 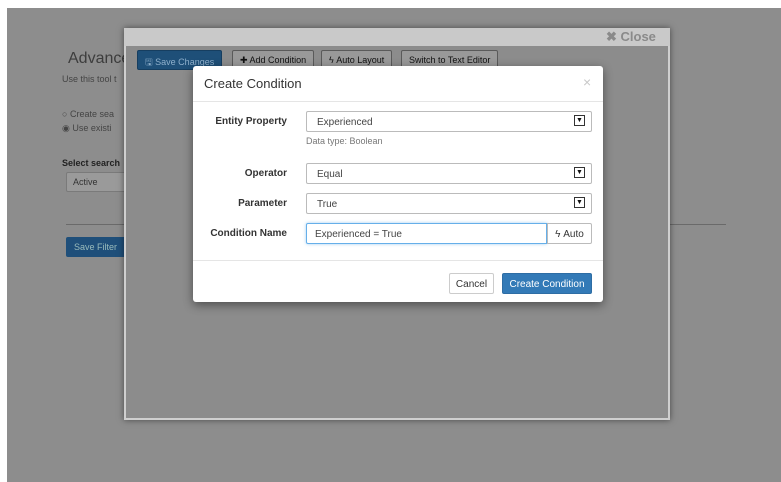 What do you see at coordinates (327, 204) in the screenshot?
I see `parameter-value: True` at bounding box center [327, 204].